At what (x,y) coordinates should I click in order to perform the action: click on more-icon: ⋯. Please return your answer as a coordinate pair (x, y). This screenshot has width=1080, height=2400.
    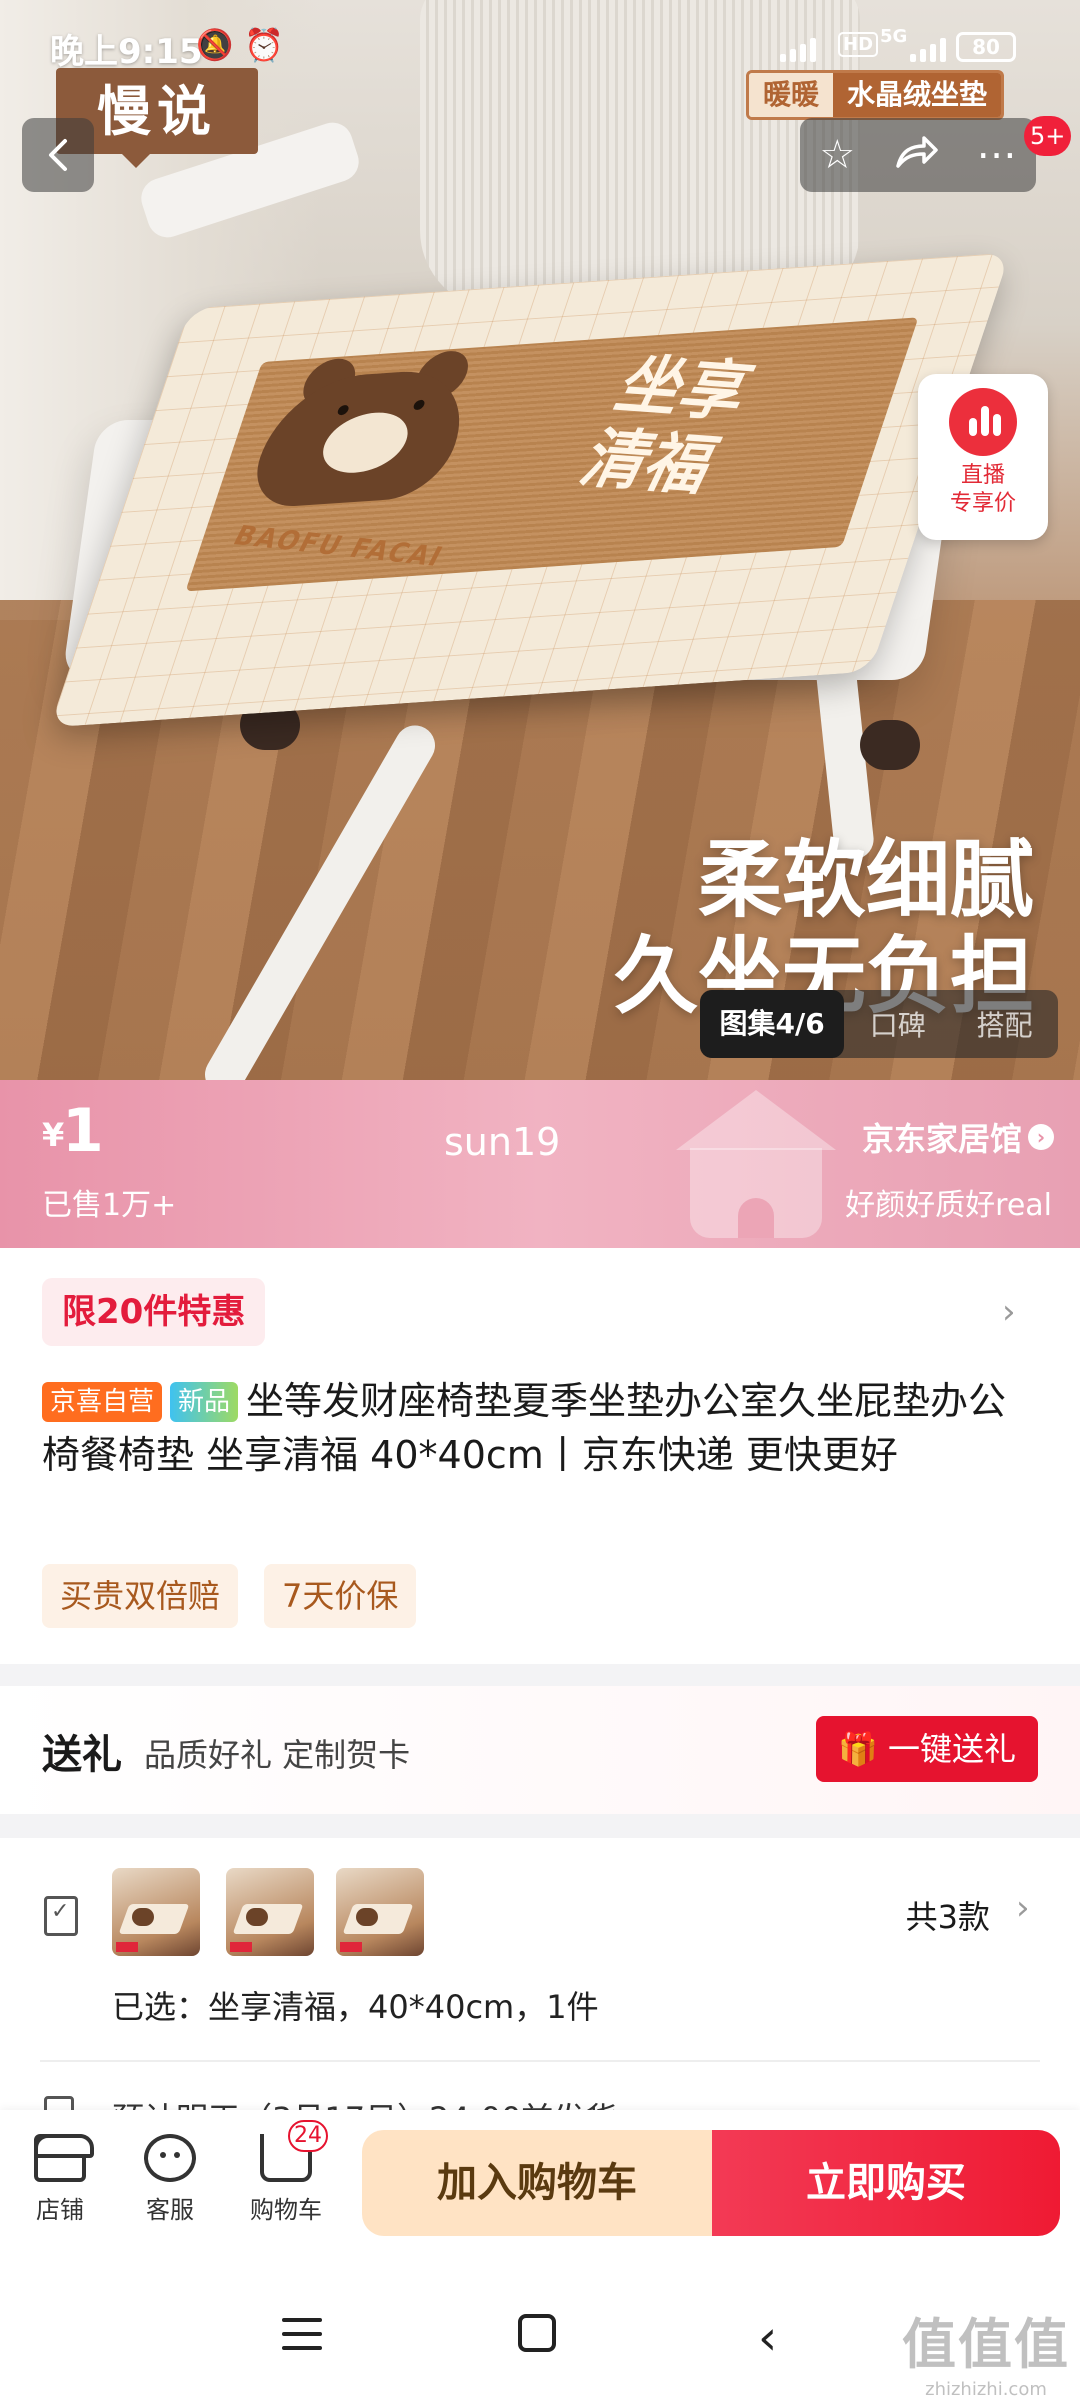
    Looking at the image, I should click on (997, 155).